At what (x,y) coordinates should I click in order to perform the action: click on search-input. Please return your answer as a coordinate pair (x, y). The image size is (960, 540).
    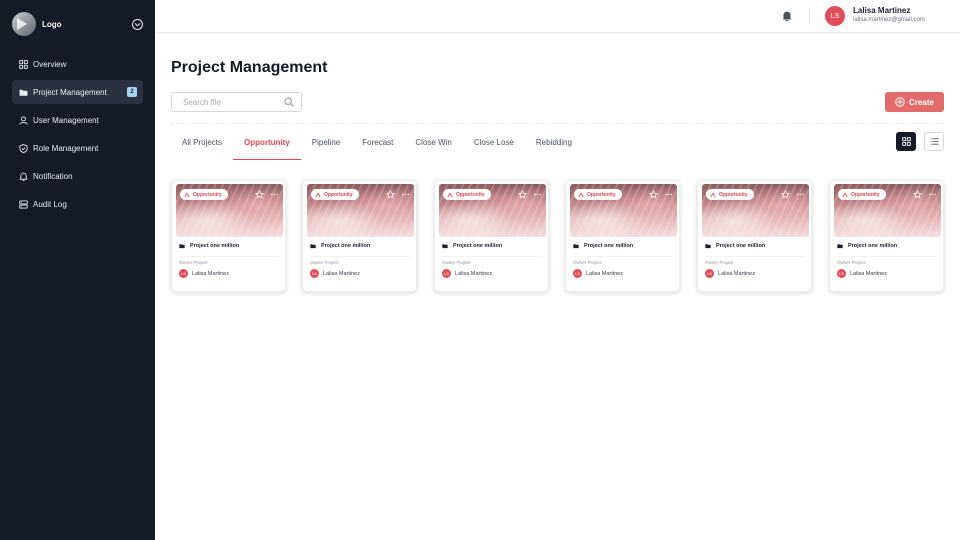
    Looking at the image, I should click on (228, 102).